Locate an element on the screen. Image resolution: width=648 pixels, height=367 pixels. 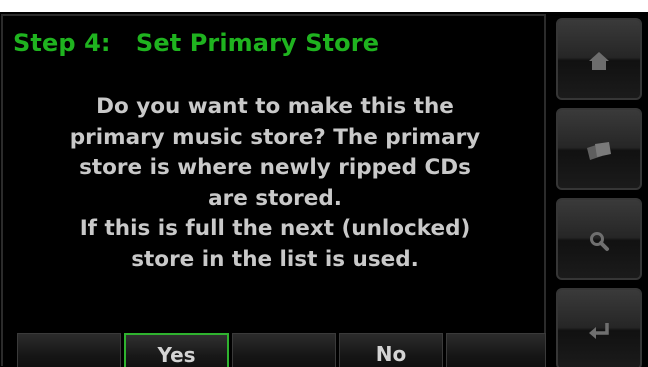
albums-button is located at coordinates (599, 149).